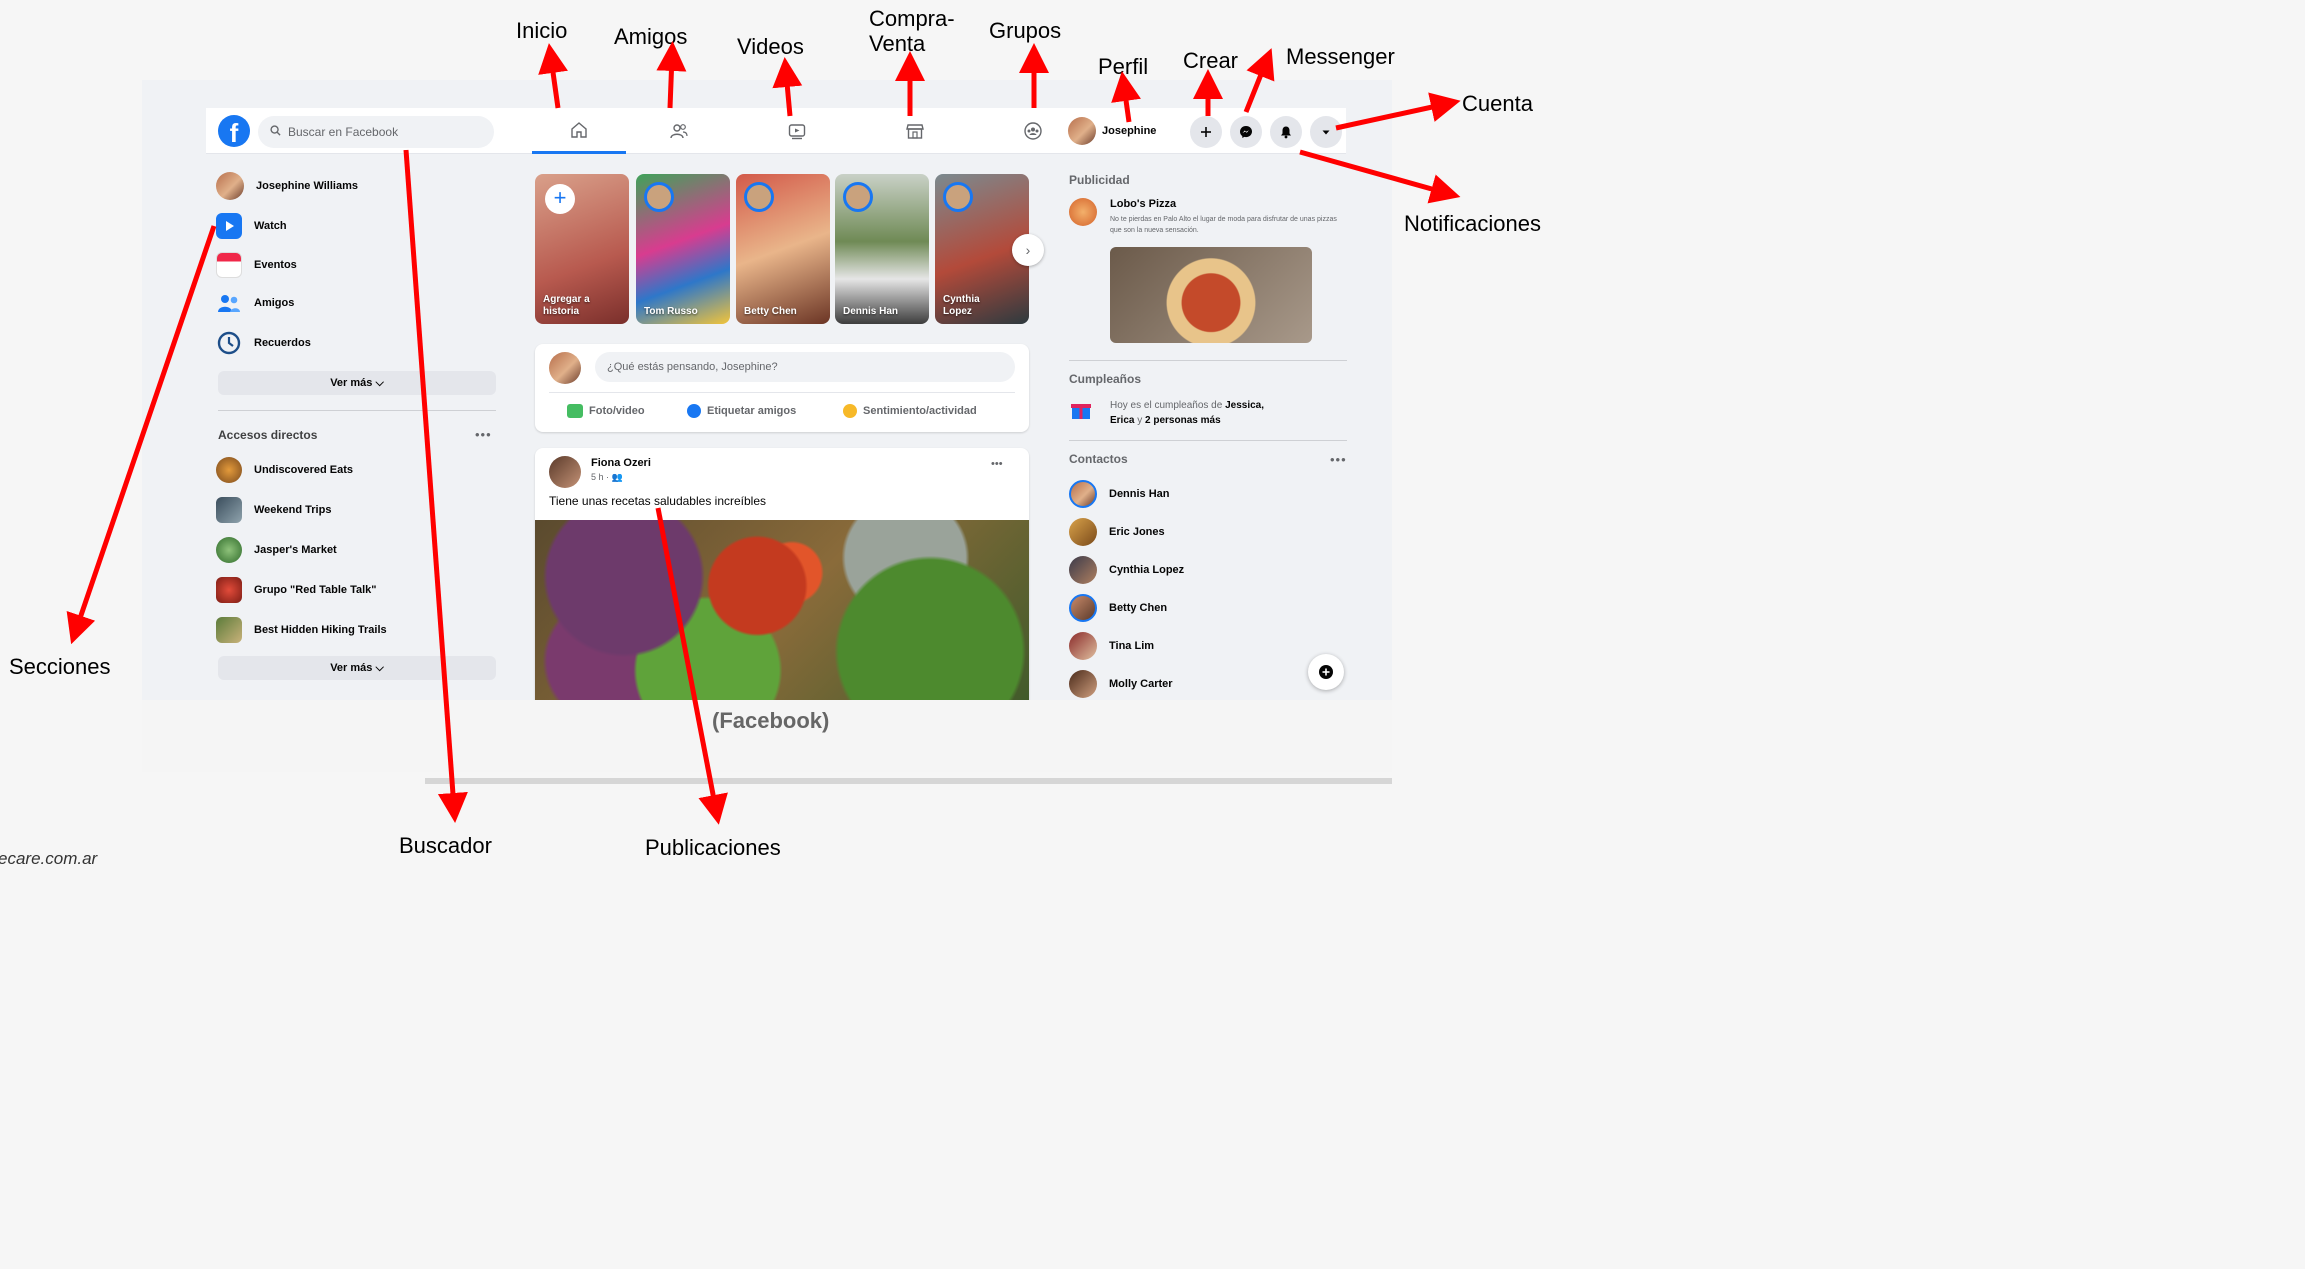 This screenshot has width=2305, height=1269. I want to click on arrow-inicio, so click(553, 76).